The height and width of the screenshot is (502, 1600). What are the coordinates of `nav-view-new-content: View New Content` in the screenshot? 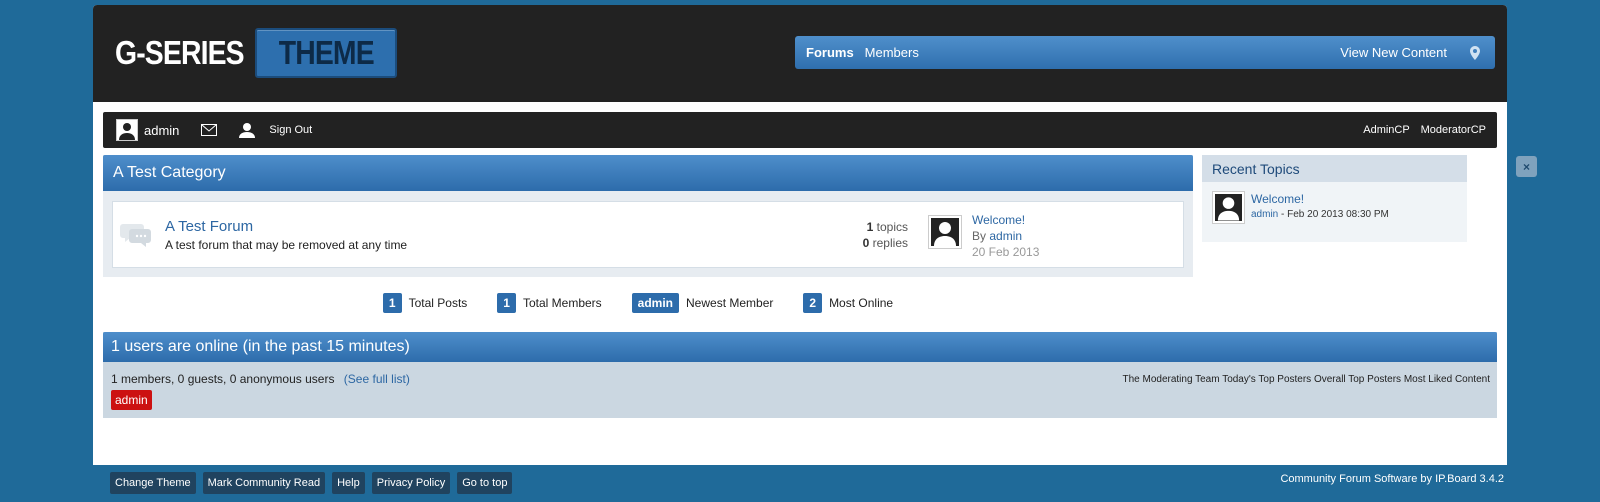 It's located at (1393, 52).